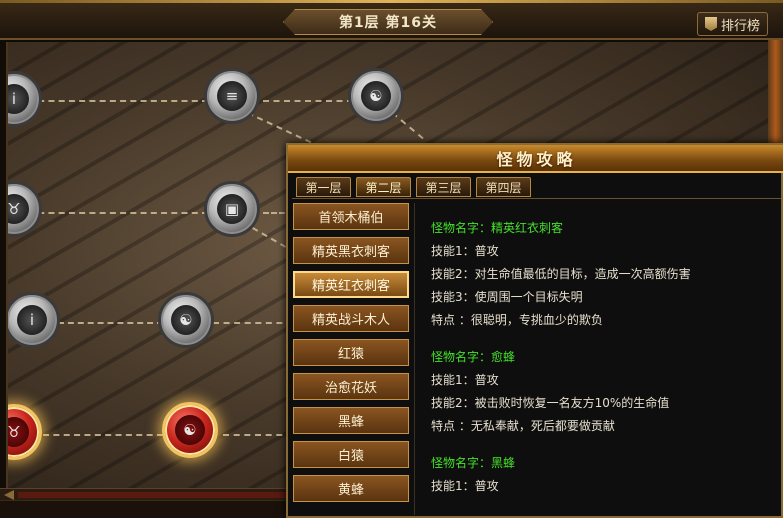 The height and width of the screenshot is (518, 783). I want to click on monster-button: 治愈花妖, so click(351, 386).